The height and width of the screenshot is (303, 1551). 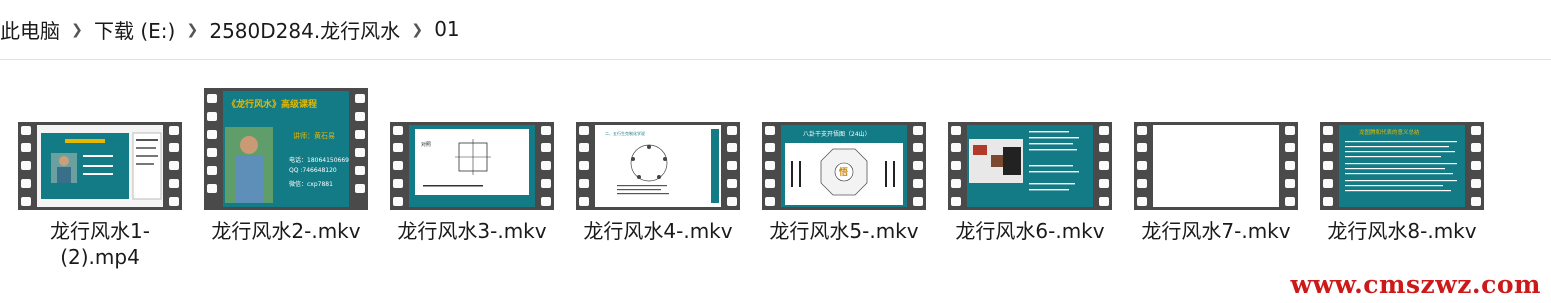 I want to click on breadcrumb-current-folder: 01, so click(x=446, y=29).